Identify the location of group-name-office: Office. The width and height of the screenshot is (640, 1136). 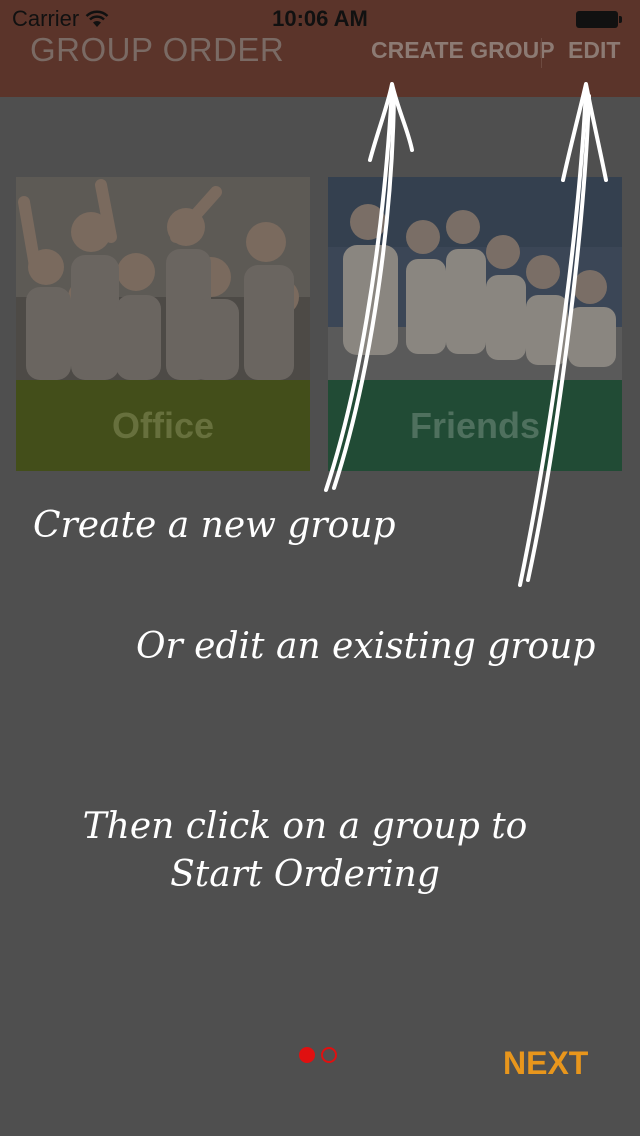
(163, 425).